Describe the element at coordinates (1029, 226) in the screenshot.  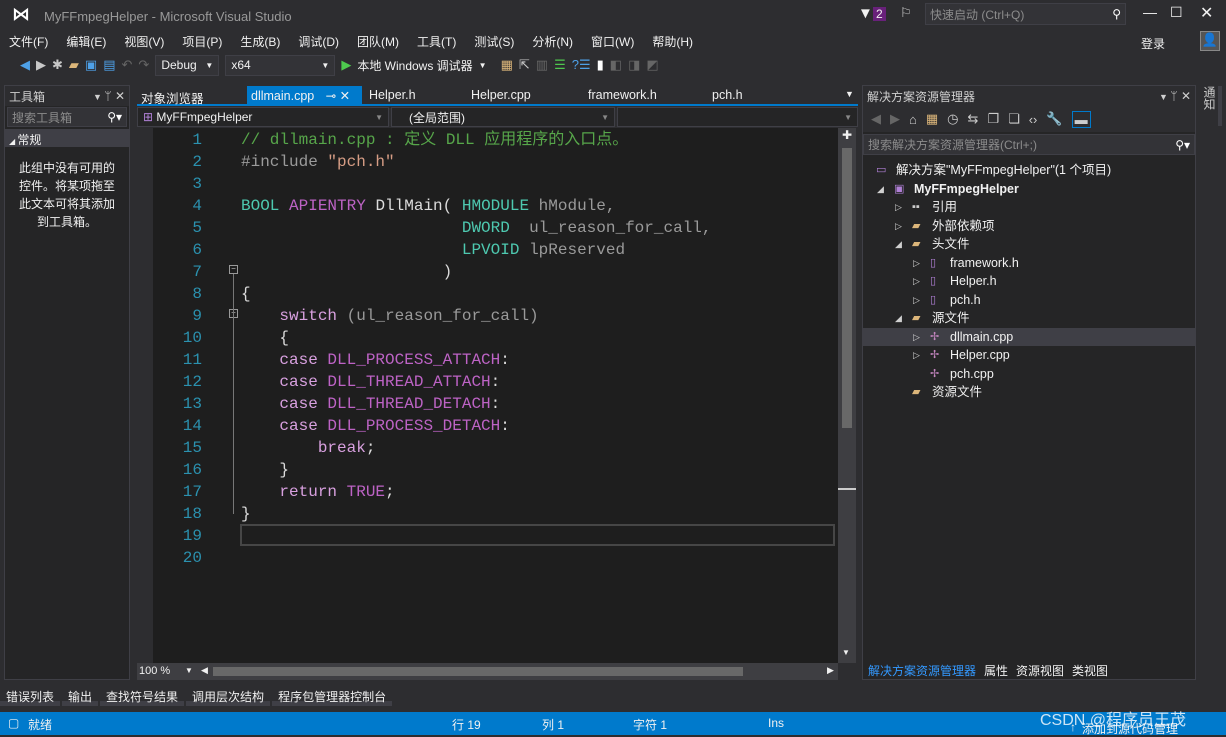
I see `tree-item: ▷ ▰ 外部依赖项` at that location.